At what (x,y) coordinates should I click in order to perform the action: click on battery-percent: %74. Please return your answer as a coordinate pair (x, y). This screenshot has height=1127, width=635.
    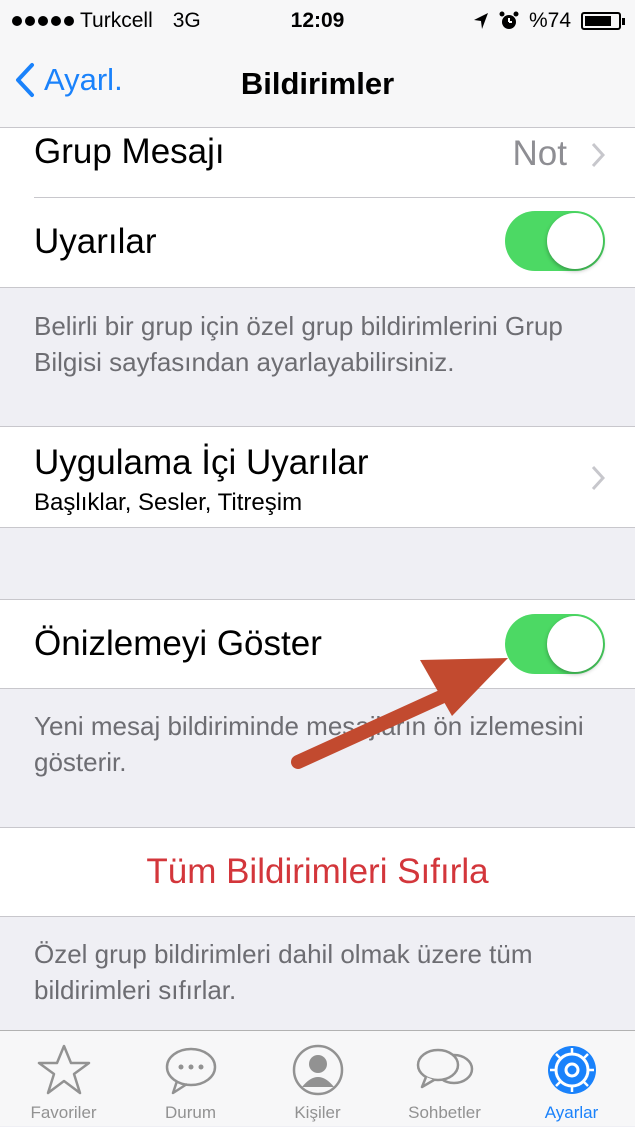
    Looking at the image, I should click on (549, 20).